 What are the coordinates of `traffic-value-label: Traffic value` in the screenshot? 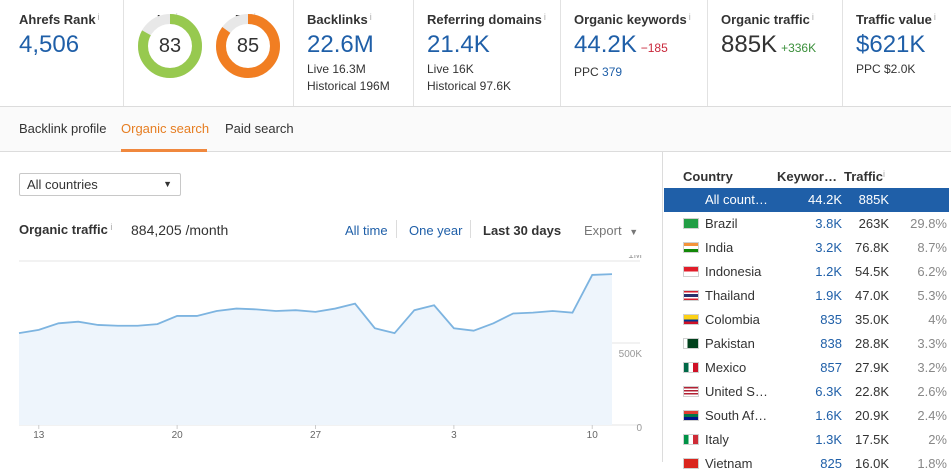 It's located at (894, 19).